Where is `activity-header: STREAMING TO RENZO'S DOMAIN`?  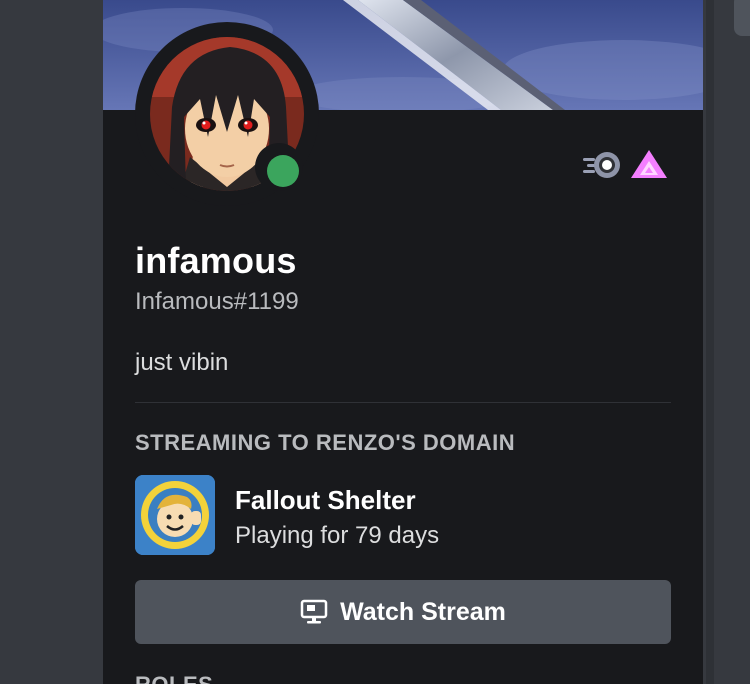
activity-header: STREAMING TO RENZO'S DOMAIN is located at coordinates (325, 442).